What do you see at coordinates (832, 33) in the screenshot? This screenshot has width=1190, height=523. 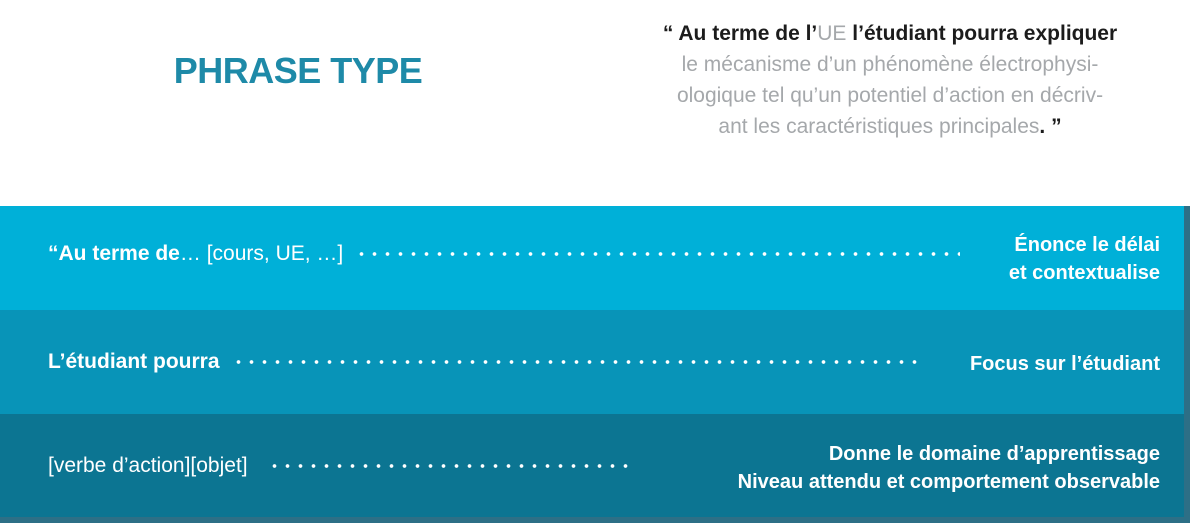 I see `quote-ue: UE` at bounding box center [832, 33].